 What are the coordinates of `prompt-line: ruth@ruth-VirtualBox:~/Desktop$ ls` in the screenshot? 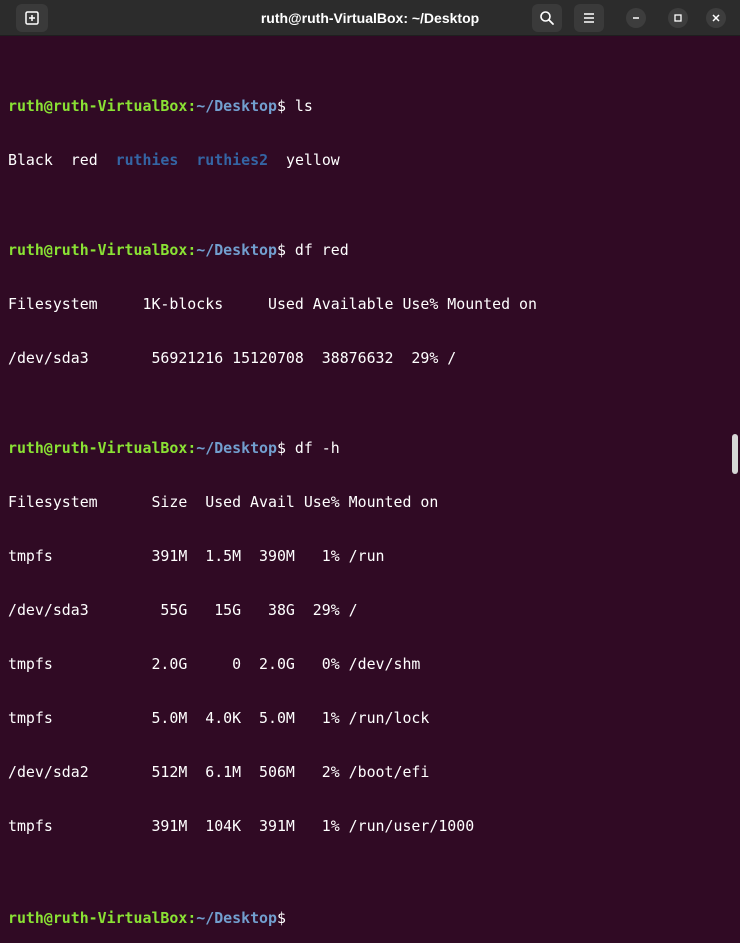 It's located at (367, 106).